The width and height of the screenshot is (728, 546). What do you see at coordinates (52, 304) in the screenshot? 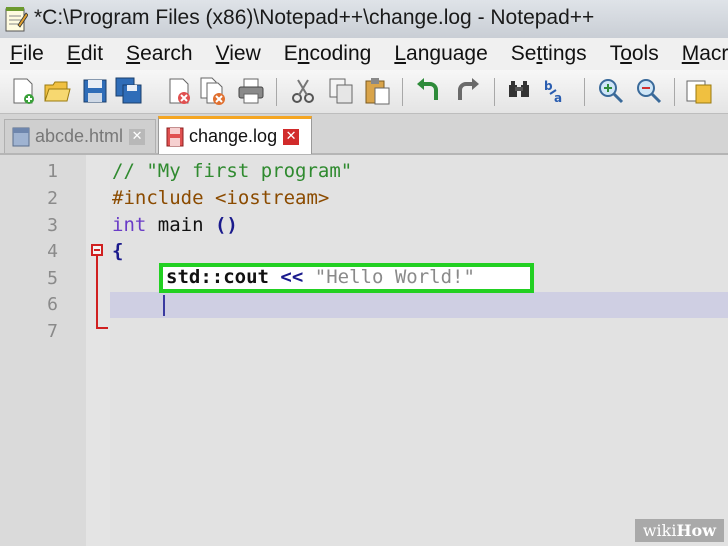
I see `line-number: 6` at bounding box center [52, 304].